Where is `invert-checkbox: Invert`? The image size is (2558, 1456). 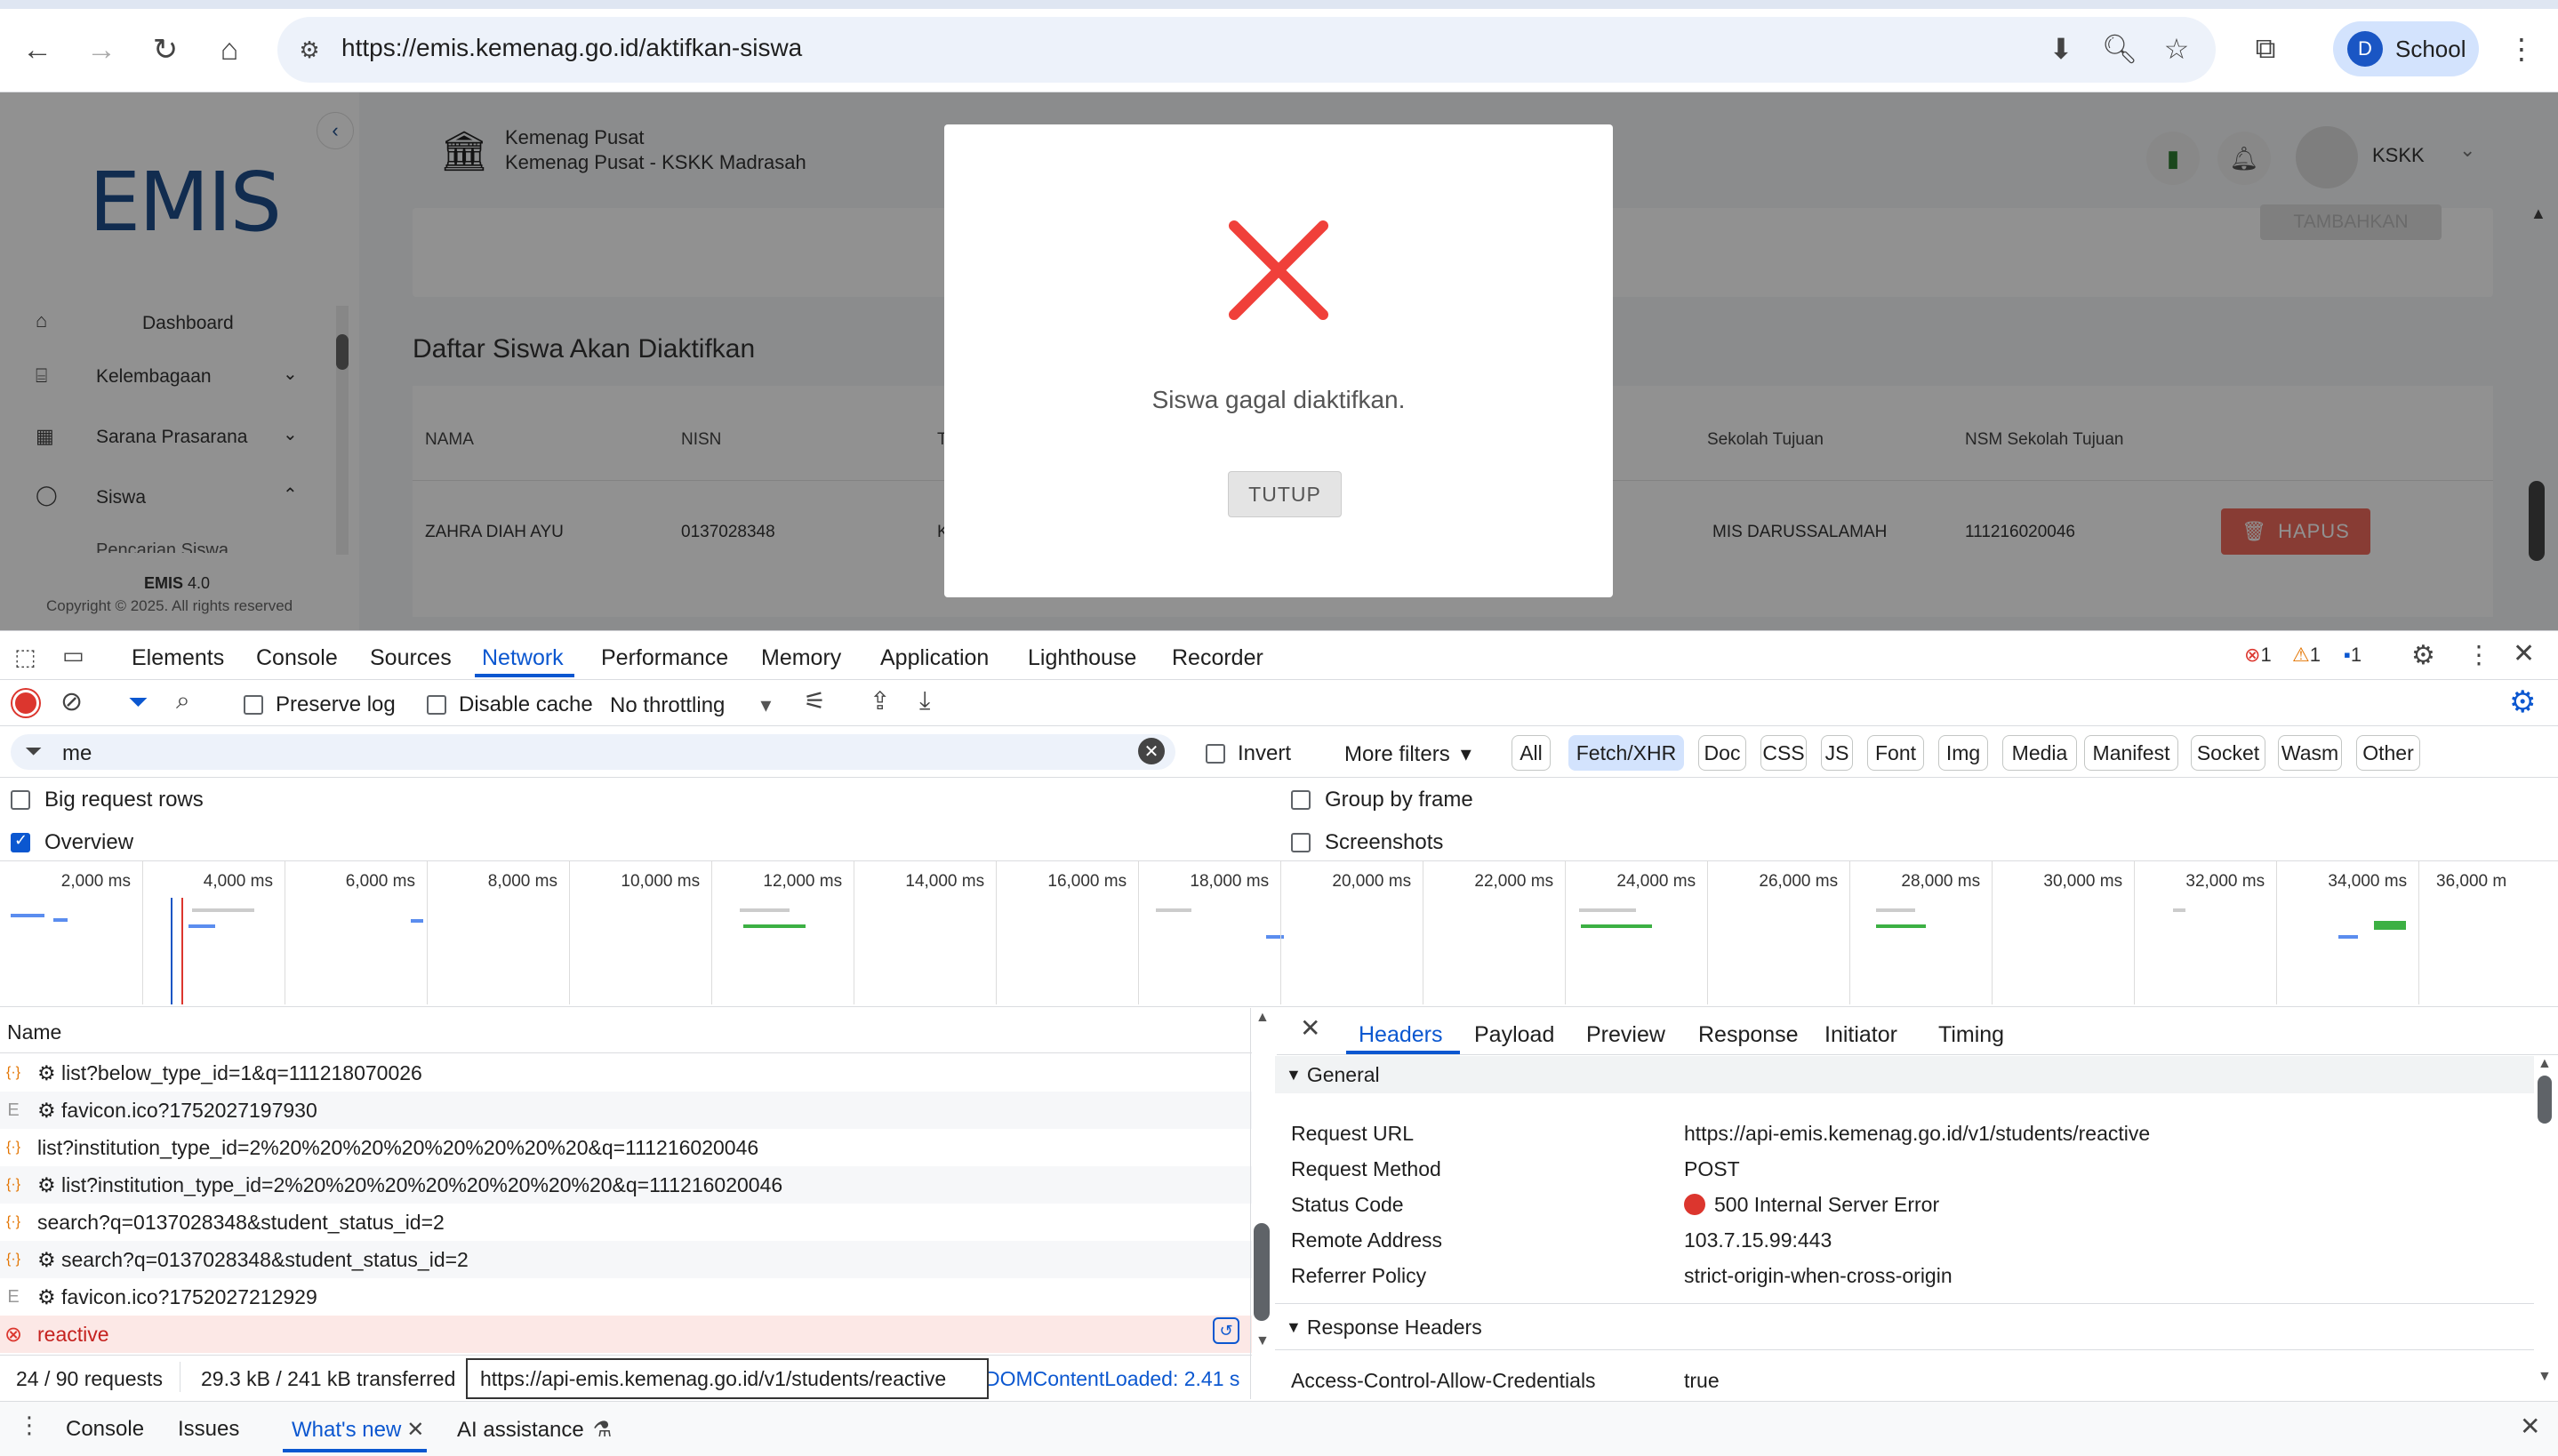
invert-checkbox: Invert is located at coordinates (1248, 753).